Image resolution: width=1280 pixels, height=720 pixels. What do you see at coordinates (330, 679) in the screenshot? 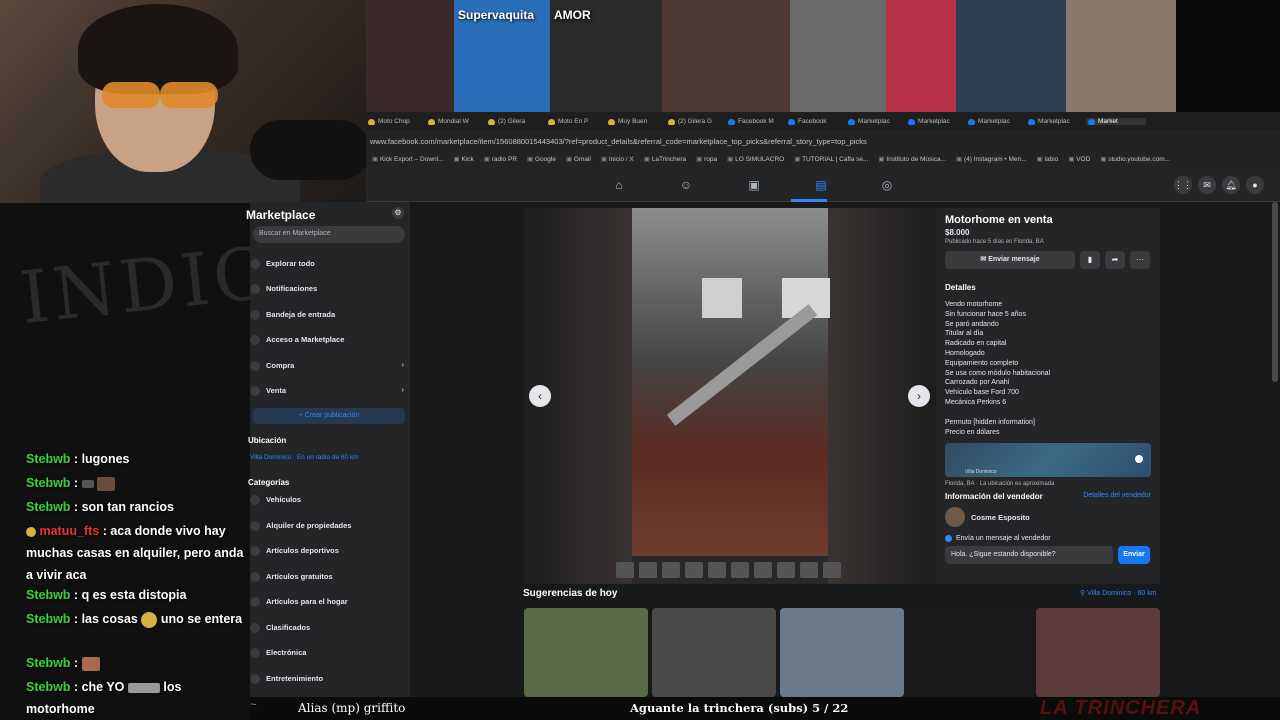
I see `category-item: Entretenimiento` at bounding box center [330, 679].